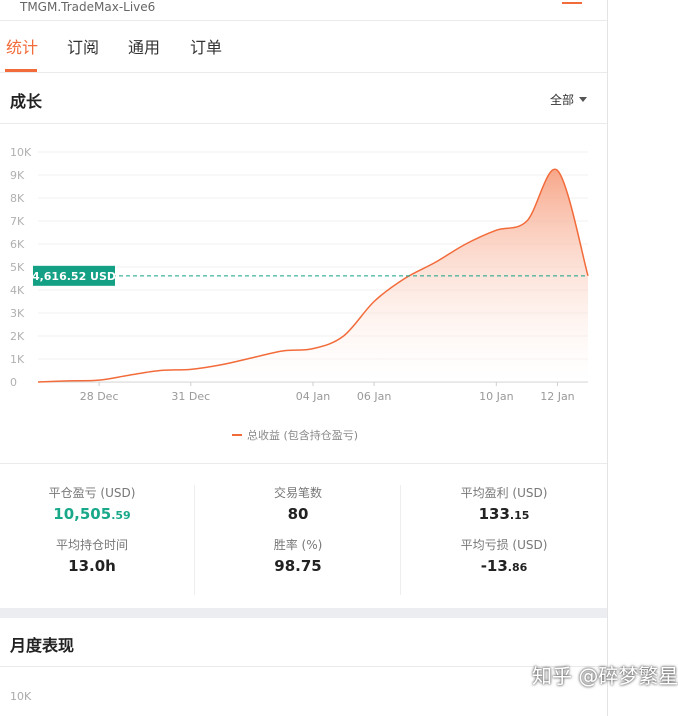 The width and height of the screenshot is (678, 716). Describe the element at coordinates (83, 48) in the screenshot. I see `tab-subscribe: 订阅` at that location.